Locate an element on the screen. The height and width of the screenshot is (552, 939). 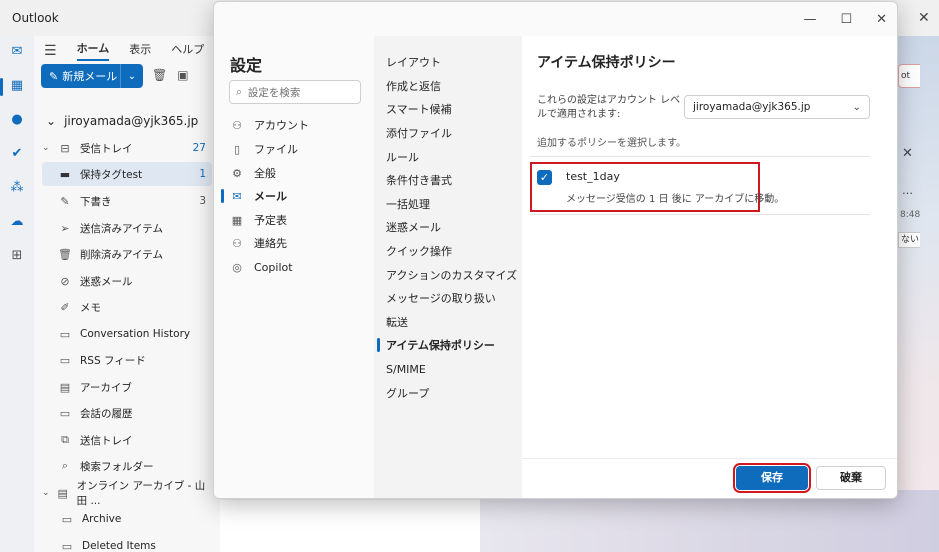
folder-conversation-log: ▭ 会話の履歴 is located at coordinates (127, 413).